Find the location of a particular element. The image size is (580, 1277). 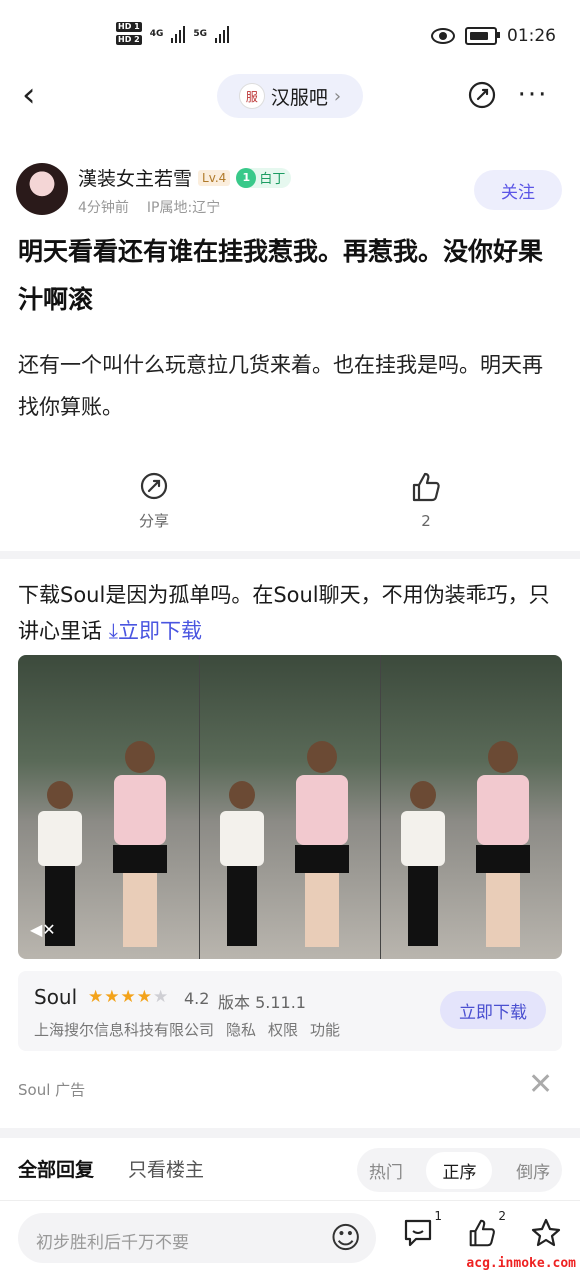

post-ip: IP属地:辽宁 is located at coordinates (183, 208).